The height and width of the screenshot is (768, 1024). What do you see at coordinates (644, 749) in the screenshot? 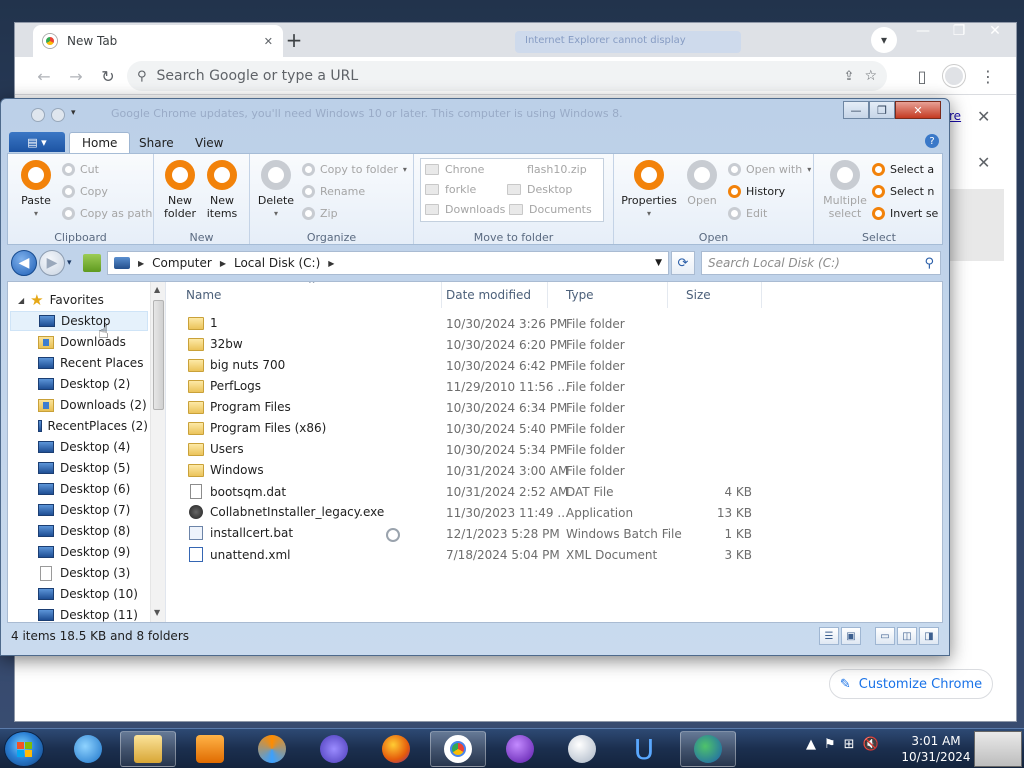
I see `taskbar-app-u: U` at bounding box center [644, 749].